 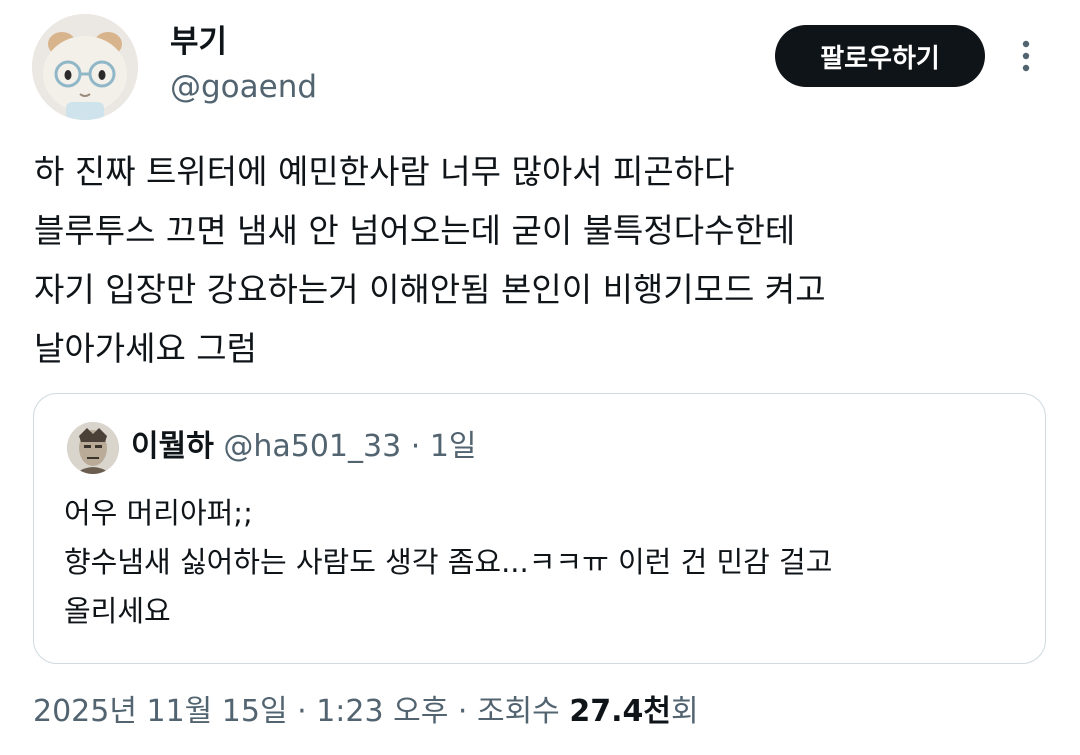 What do you see at coordinates (448, 562) in the screenshot?
I see `quote-text-line: 향수냄새 싫어하는 사람도 생각 좀요...ㅋㅋㅠ 이런 건 민감 걸고` at bounding box center [448, 562].